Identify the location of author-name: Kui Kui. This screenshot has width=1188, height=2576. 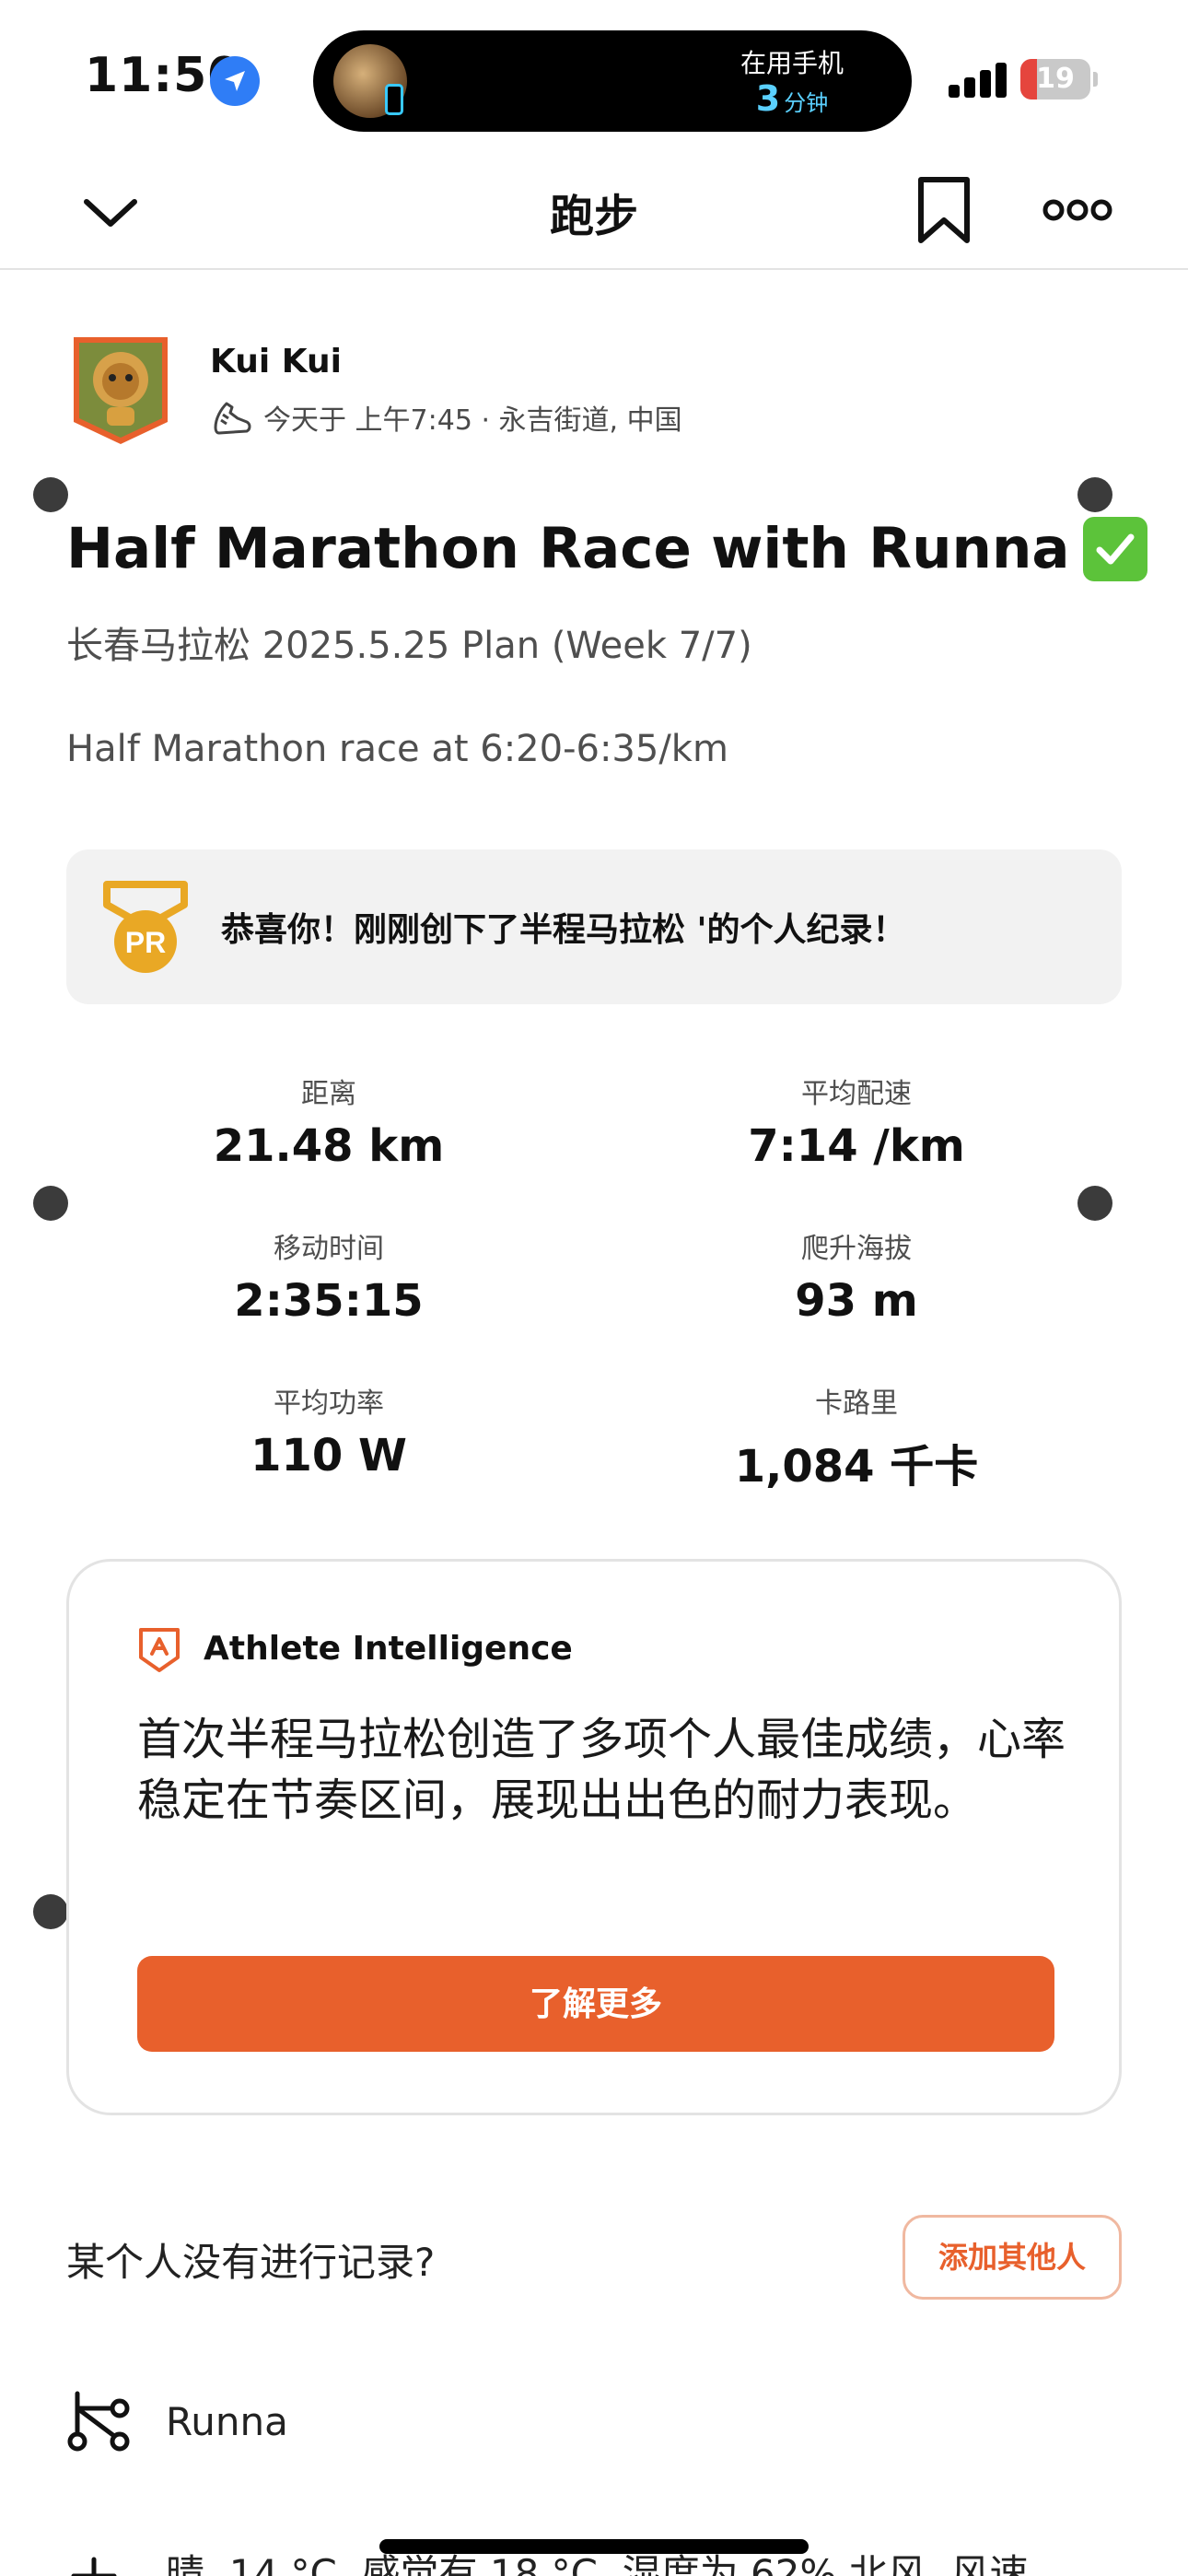
(276, 362).